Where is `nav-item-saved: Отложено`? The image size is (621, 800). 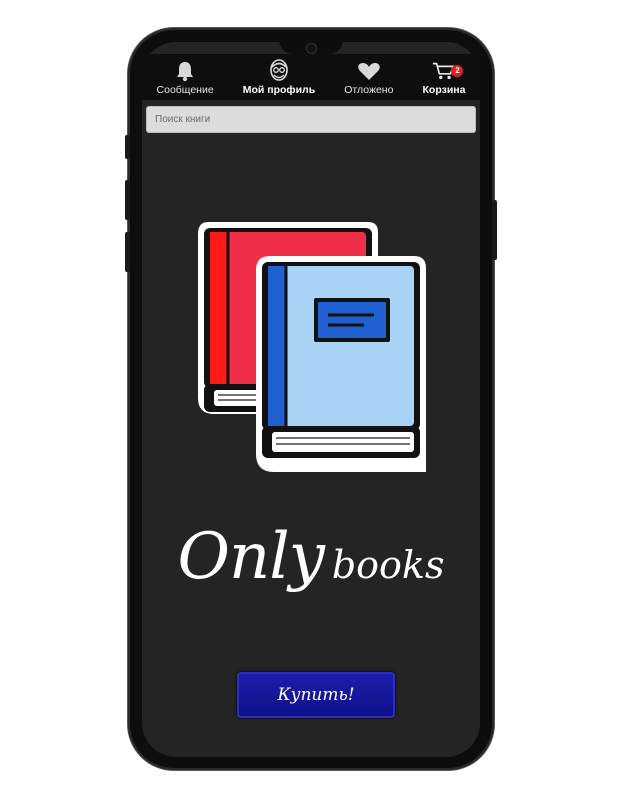 nav-item-saved: Отложено is located at coordinates (368, 77).